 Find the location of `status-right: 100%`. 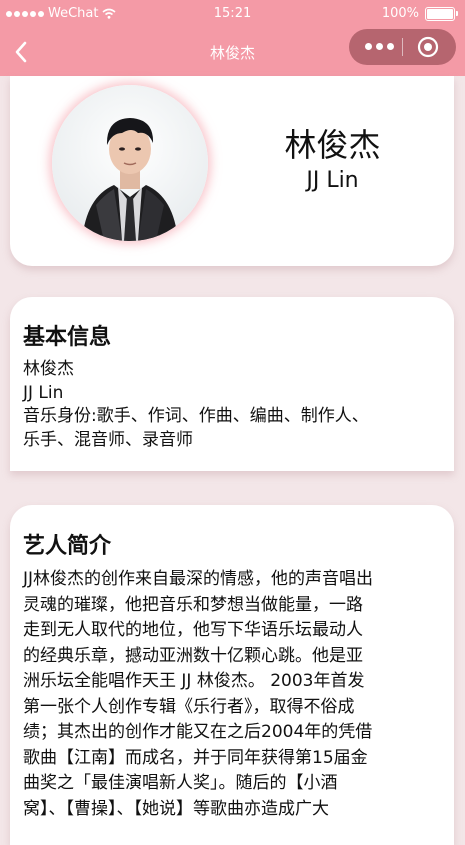

status-right: 100% is located at coordinates (419, 13).